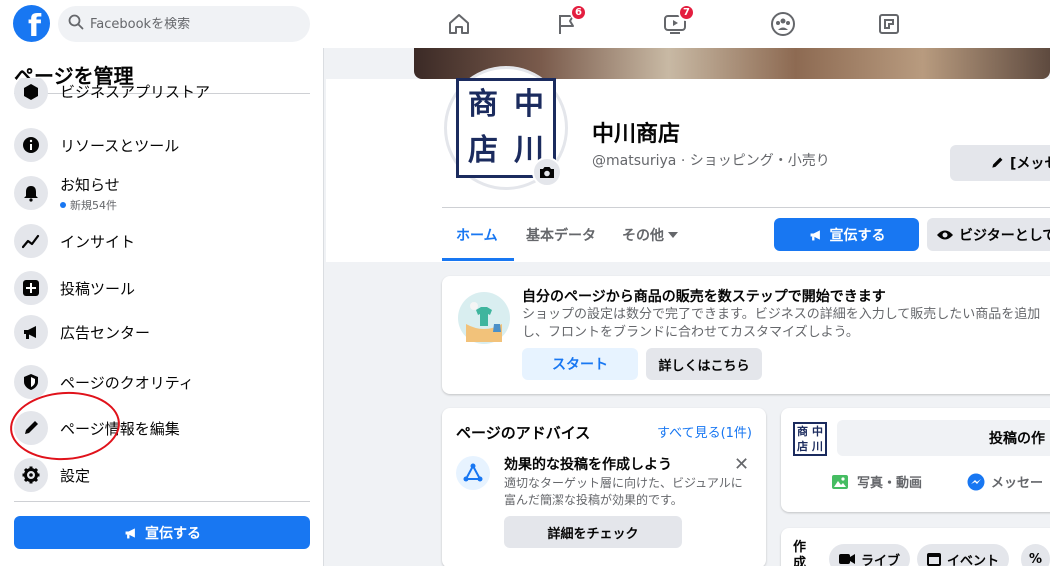 This screenshot has width=1050, height=566. Describe the element at coordinates (1000, 163) in the screenshot. I see `message-button: [メッセ` at that location.